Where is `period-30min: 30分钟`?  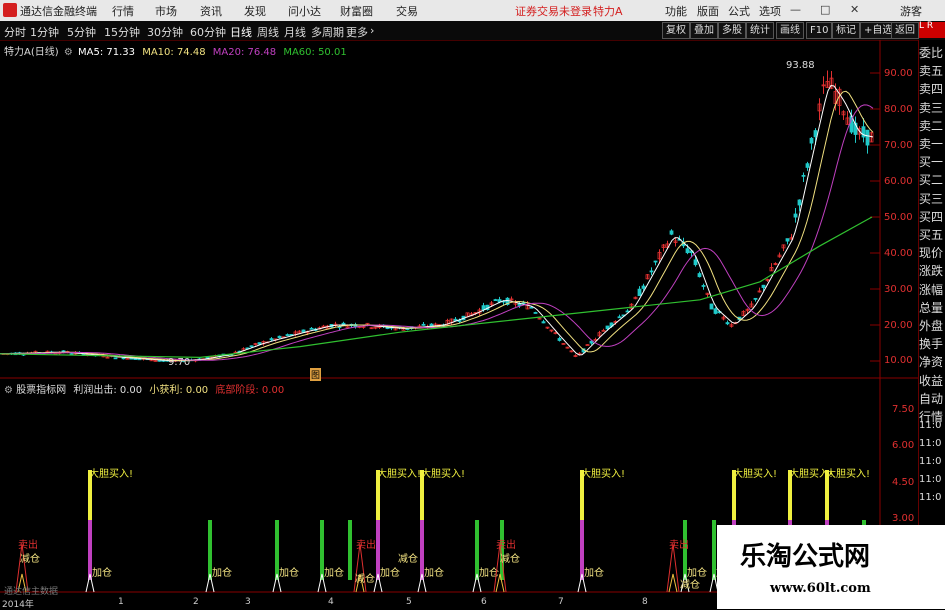 period-30min: 30分钟 is located at coordinates (165, 32).